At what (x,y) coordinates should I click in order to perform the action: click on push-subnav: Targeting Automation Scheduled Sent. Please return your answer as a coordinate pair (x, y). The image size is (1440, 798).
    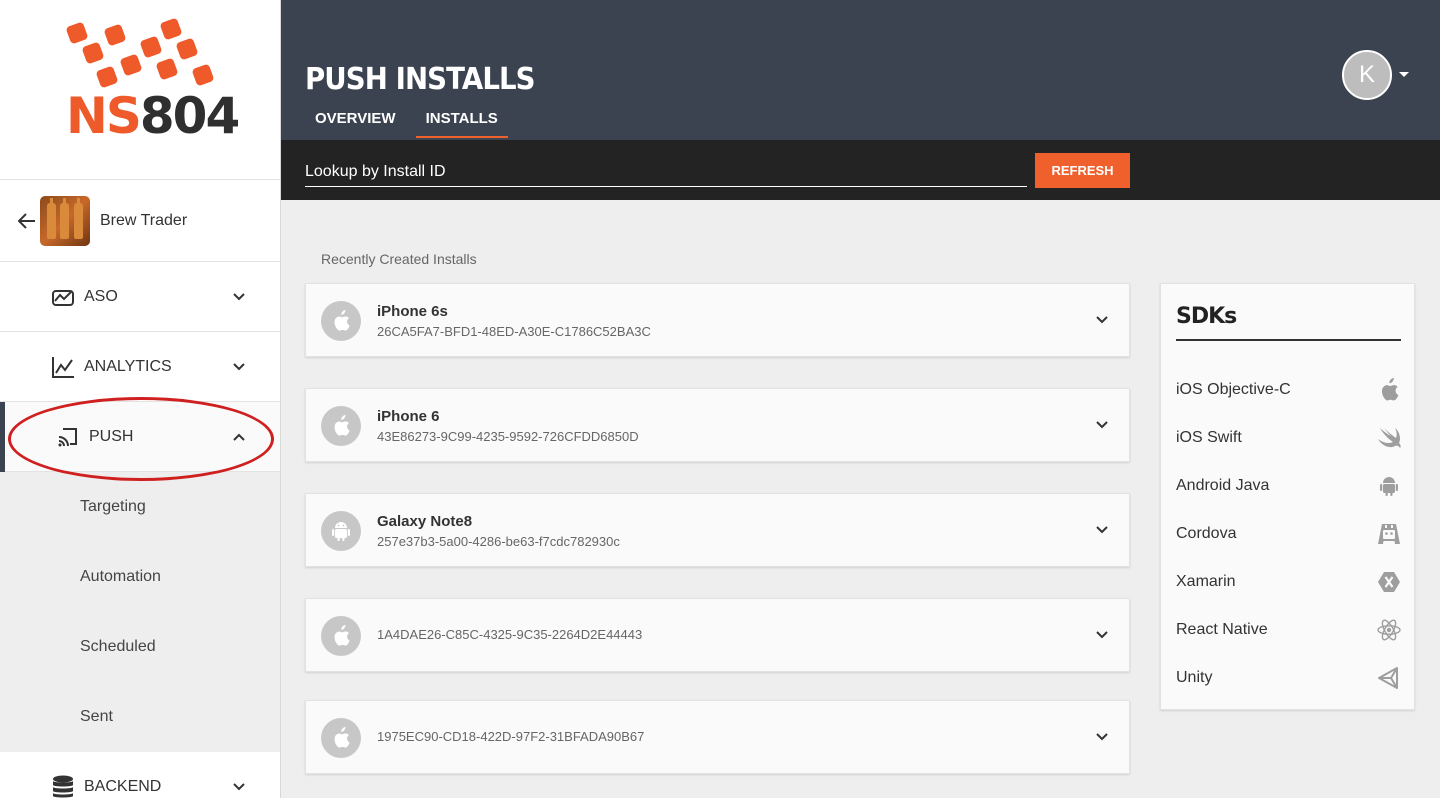
    Looking at the image, I should click on (140, 612).